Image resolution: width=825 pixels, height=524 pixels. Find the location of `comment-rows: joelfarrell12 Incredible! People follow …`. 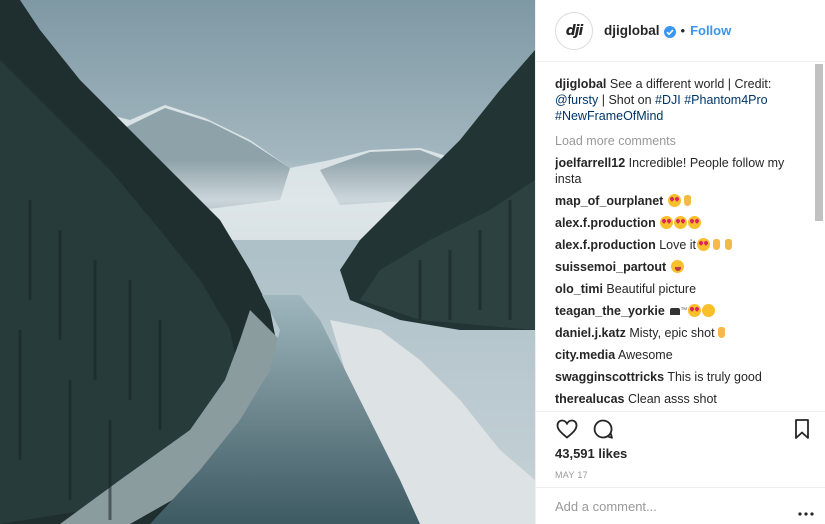

comment-rows: joelfarrell12 Incredible! People follow … is located at coordinates (682, 280).